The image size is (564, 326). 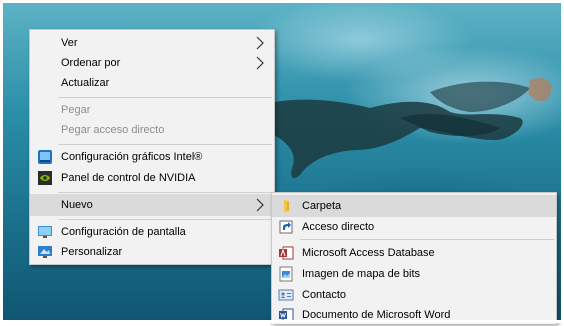 What do you see at coordinates (152, 205) in the screenshot?
I see `menu-item-nuevo: Nuevo` at bounding box center [152, 205].